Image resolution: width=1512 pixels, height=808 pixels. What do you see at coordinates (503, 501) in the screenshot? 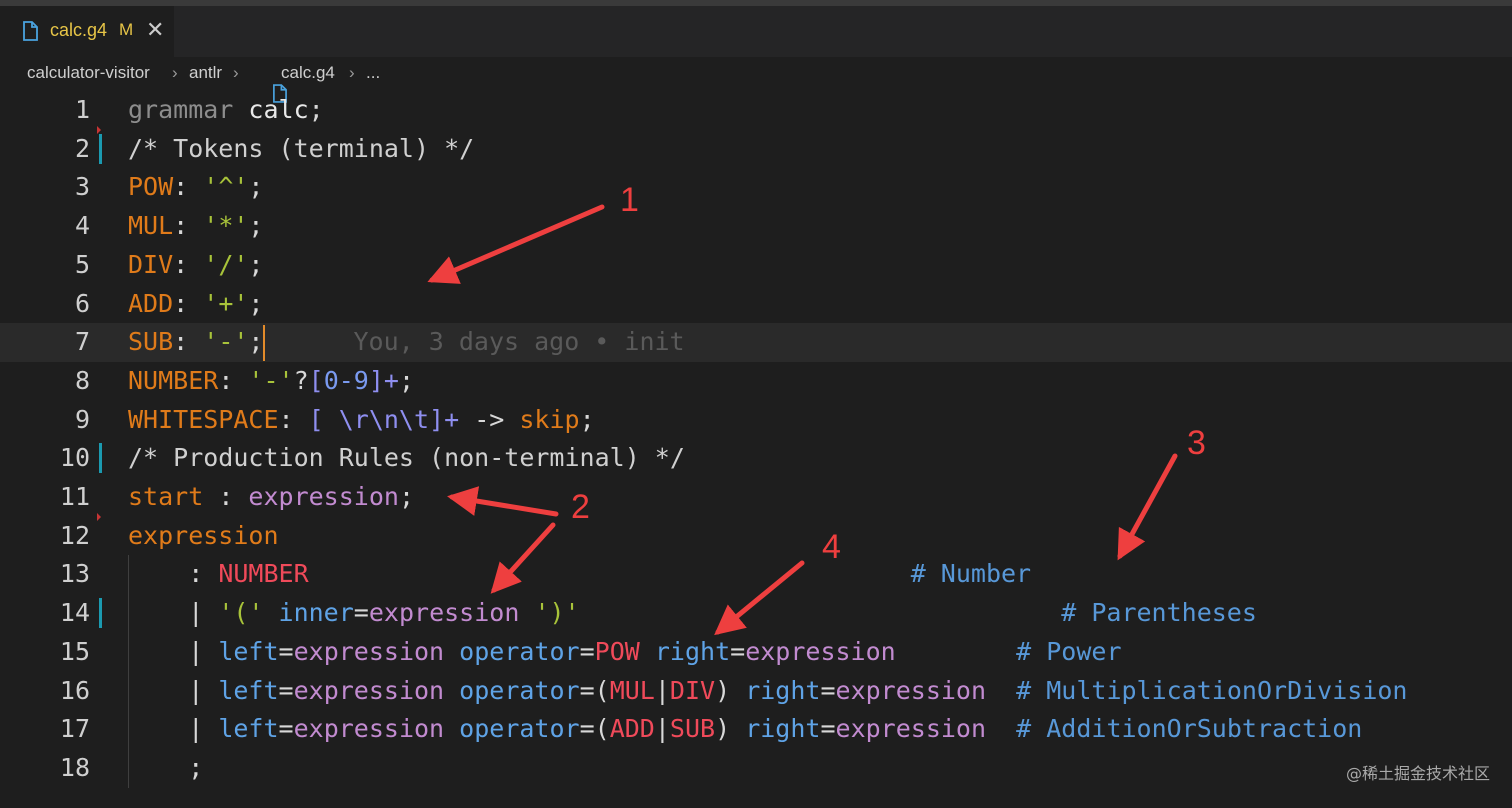
I see `arrow-2a` at bounding box center [503, 501].